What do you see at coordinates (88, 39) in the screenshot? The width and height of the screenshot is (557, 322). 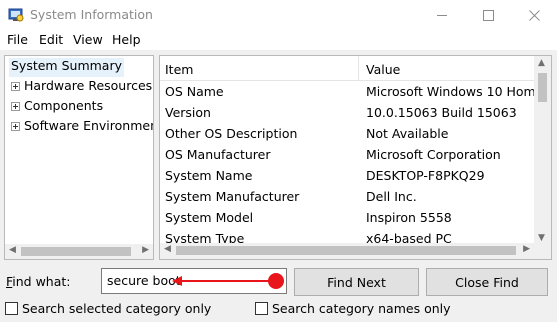 I see `menu-view: View` at bounding box center [88, 39].